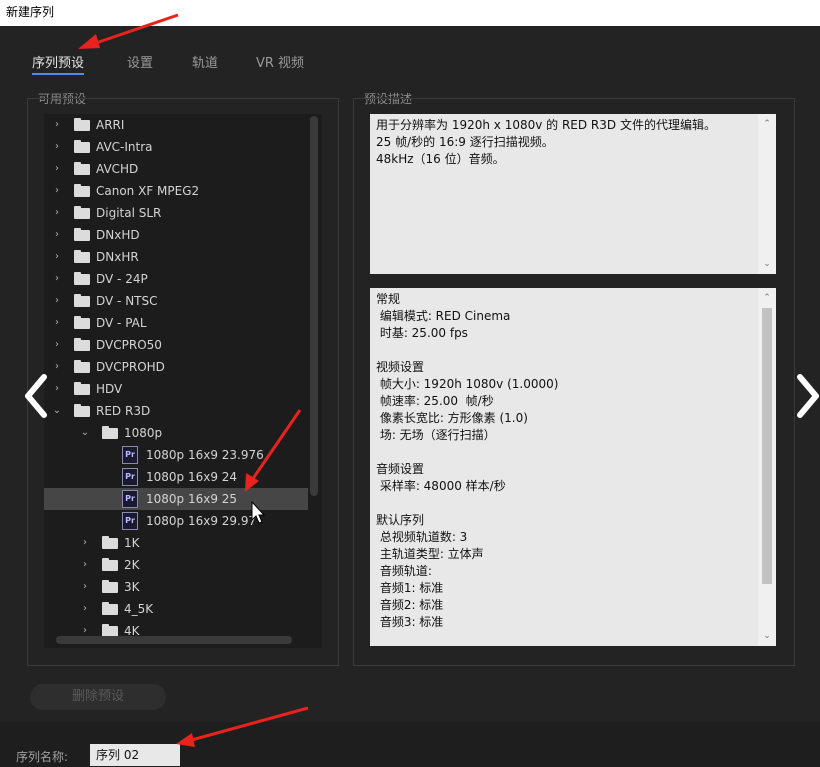 This screenshot has height=767, width=820. What do you see at coordinates (143, 433) in the screenshot?
I see `tree-item-label: 1080p` at bounding box center [143, 433].